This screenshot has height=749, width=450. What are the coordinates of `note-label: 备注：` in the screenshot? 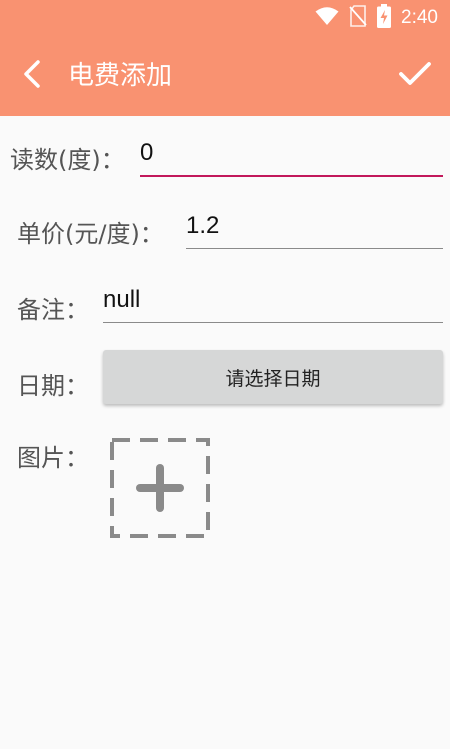 It's located at (53, 310).